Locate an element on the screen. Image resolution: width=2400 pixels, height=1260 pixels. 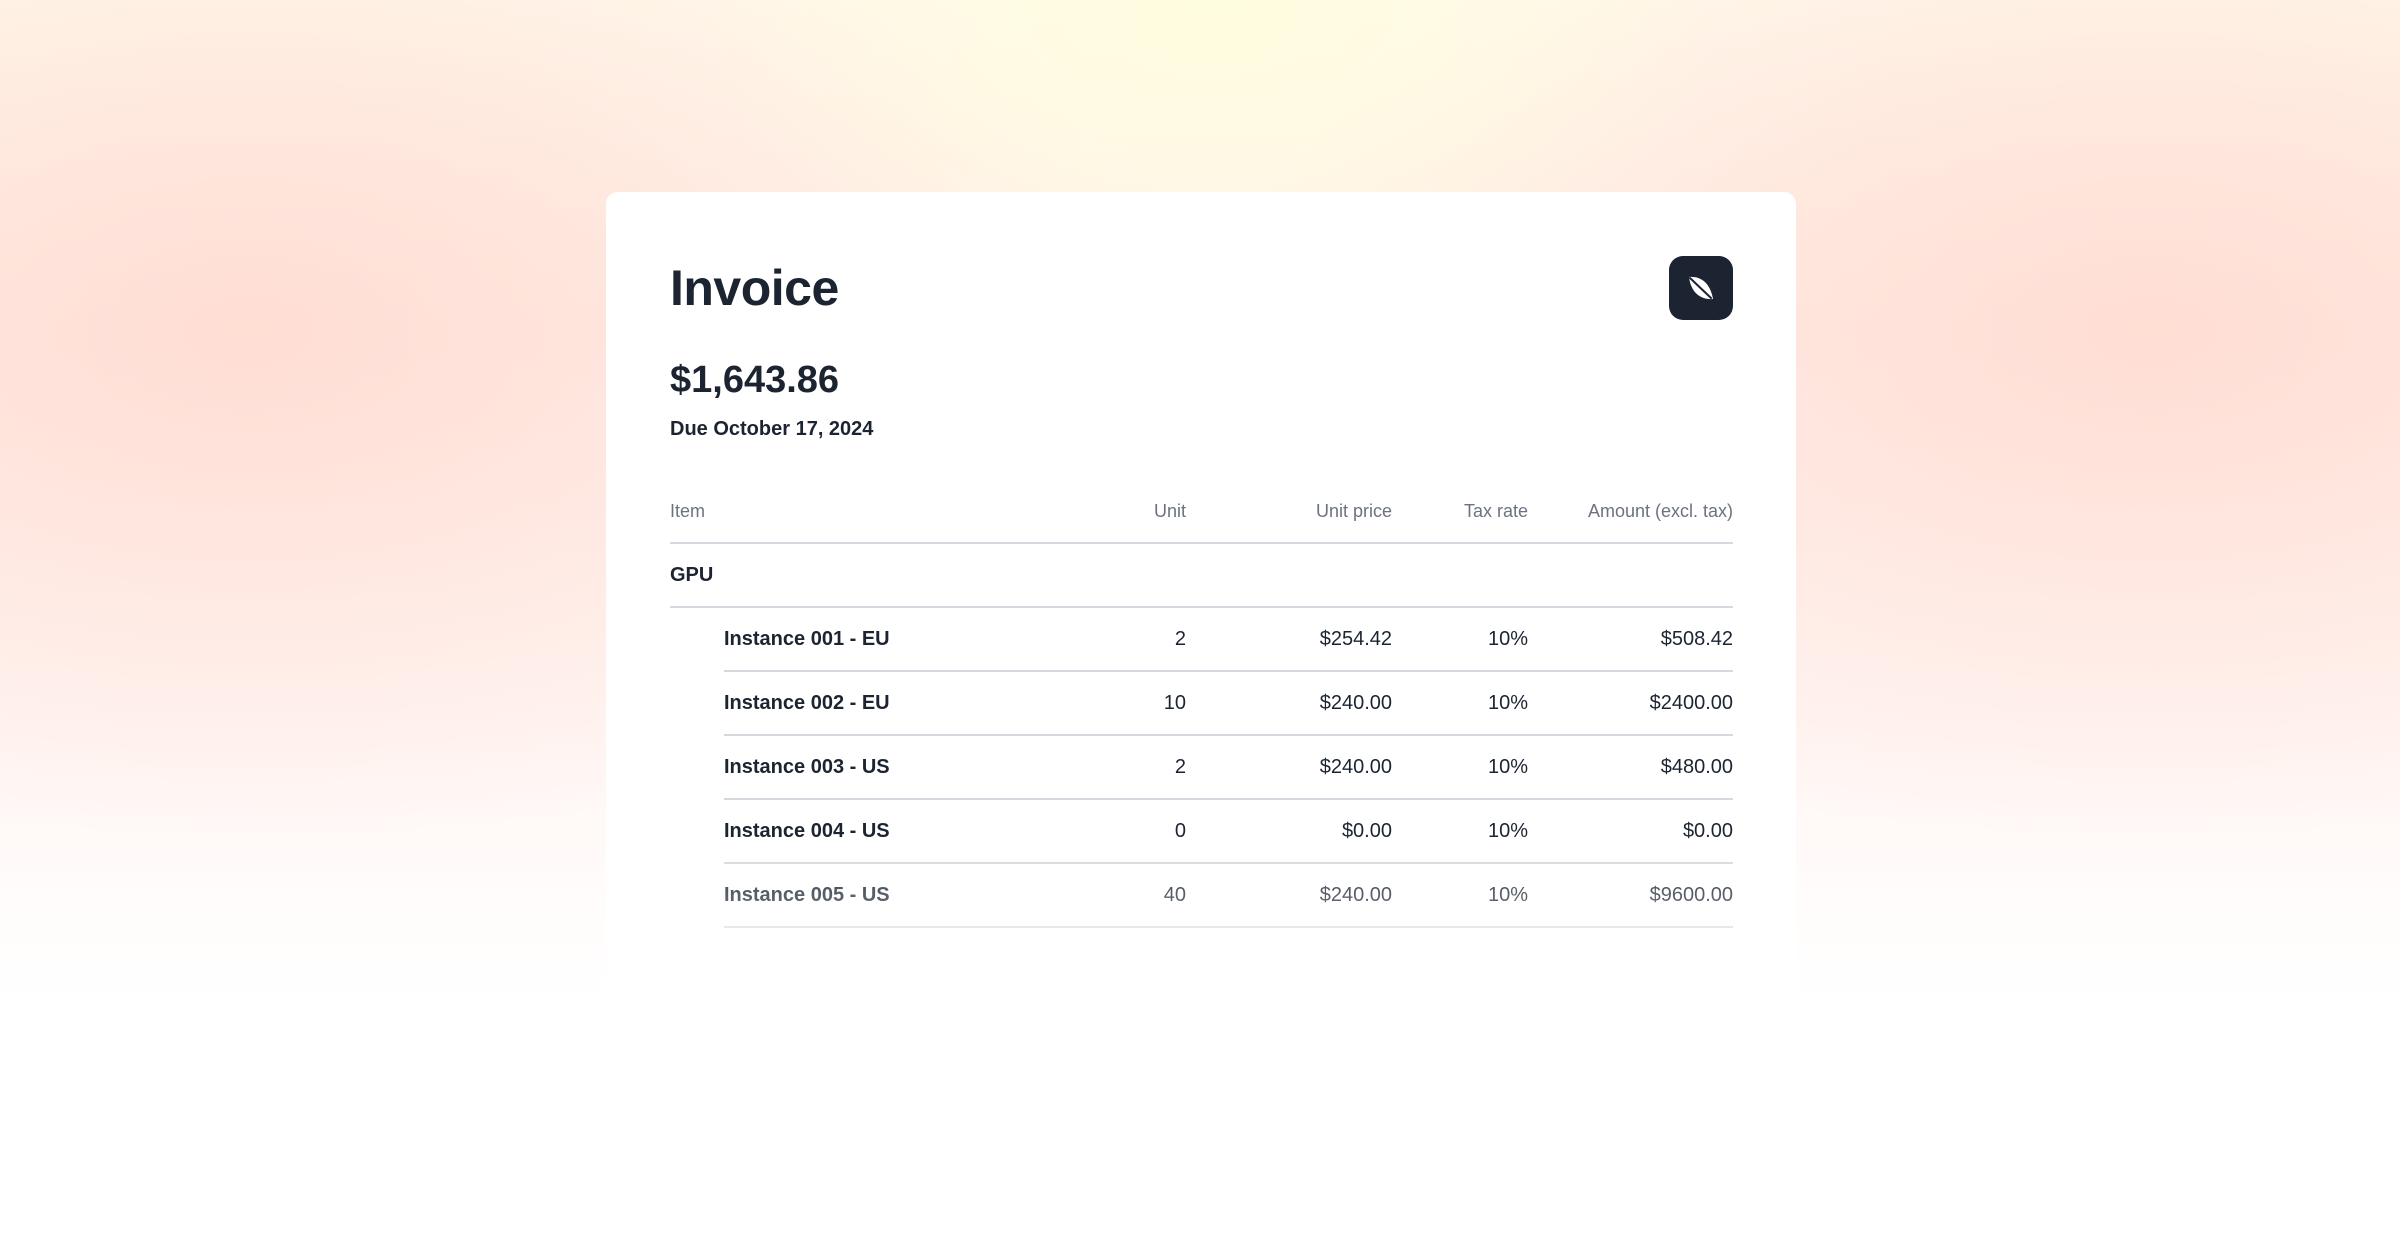
item-name: Instance 002 - EU is located at coordinates (897, 703).